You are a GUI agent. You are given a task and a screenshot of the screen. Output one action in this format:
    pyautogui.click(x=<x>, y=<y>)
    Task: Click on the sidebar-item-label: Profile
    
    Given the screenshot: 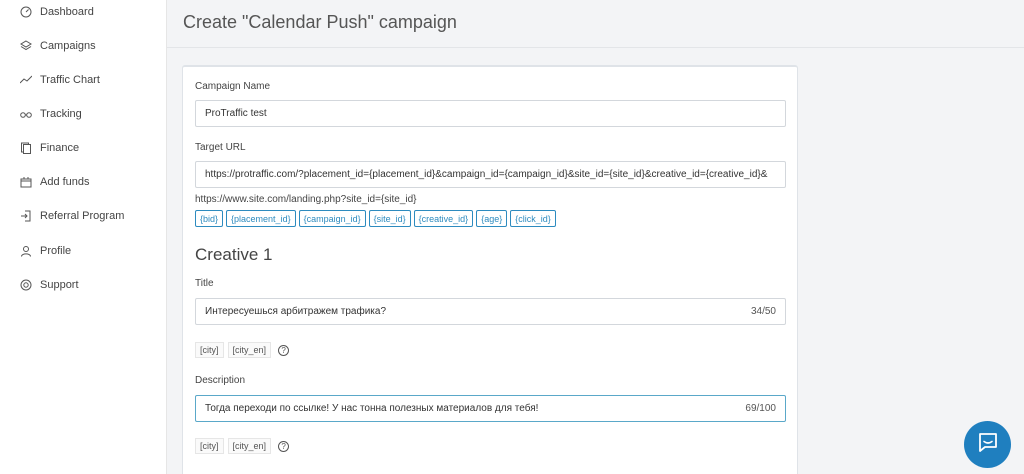 What is the action you would take?
    pyautogui.click(x=56, y=251)
    